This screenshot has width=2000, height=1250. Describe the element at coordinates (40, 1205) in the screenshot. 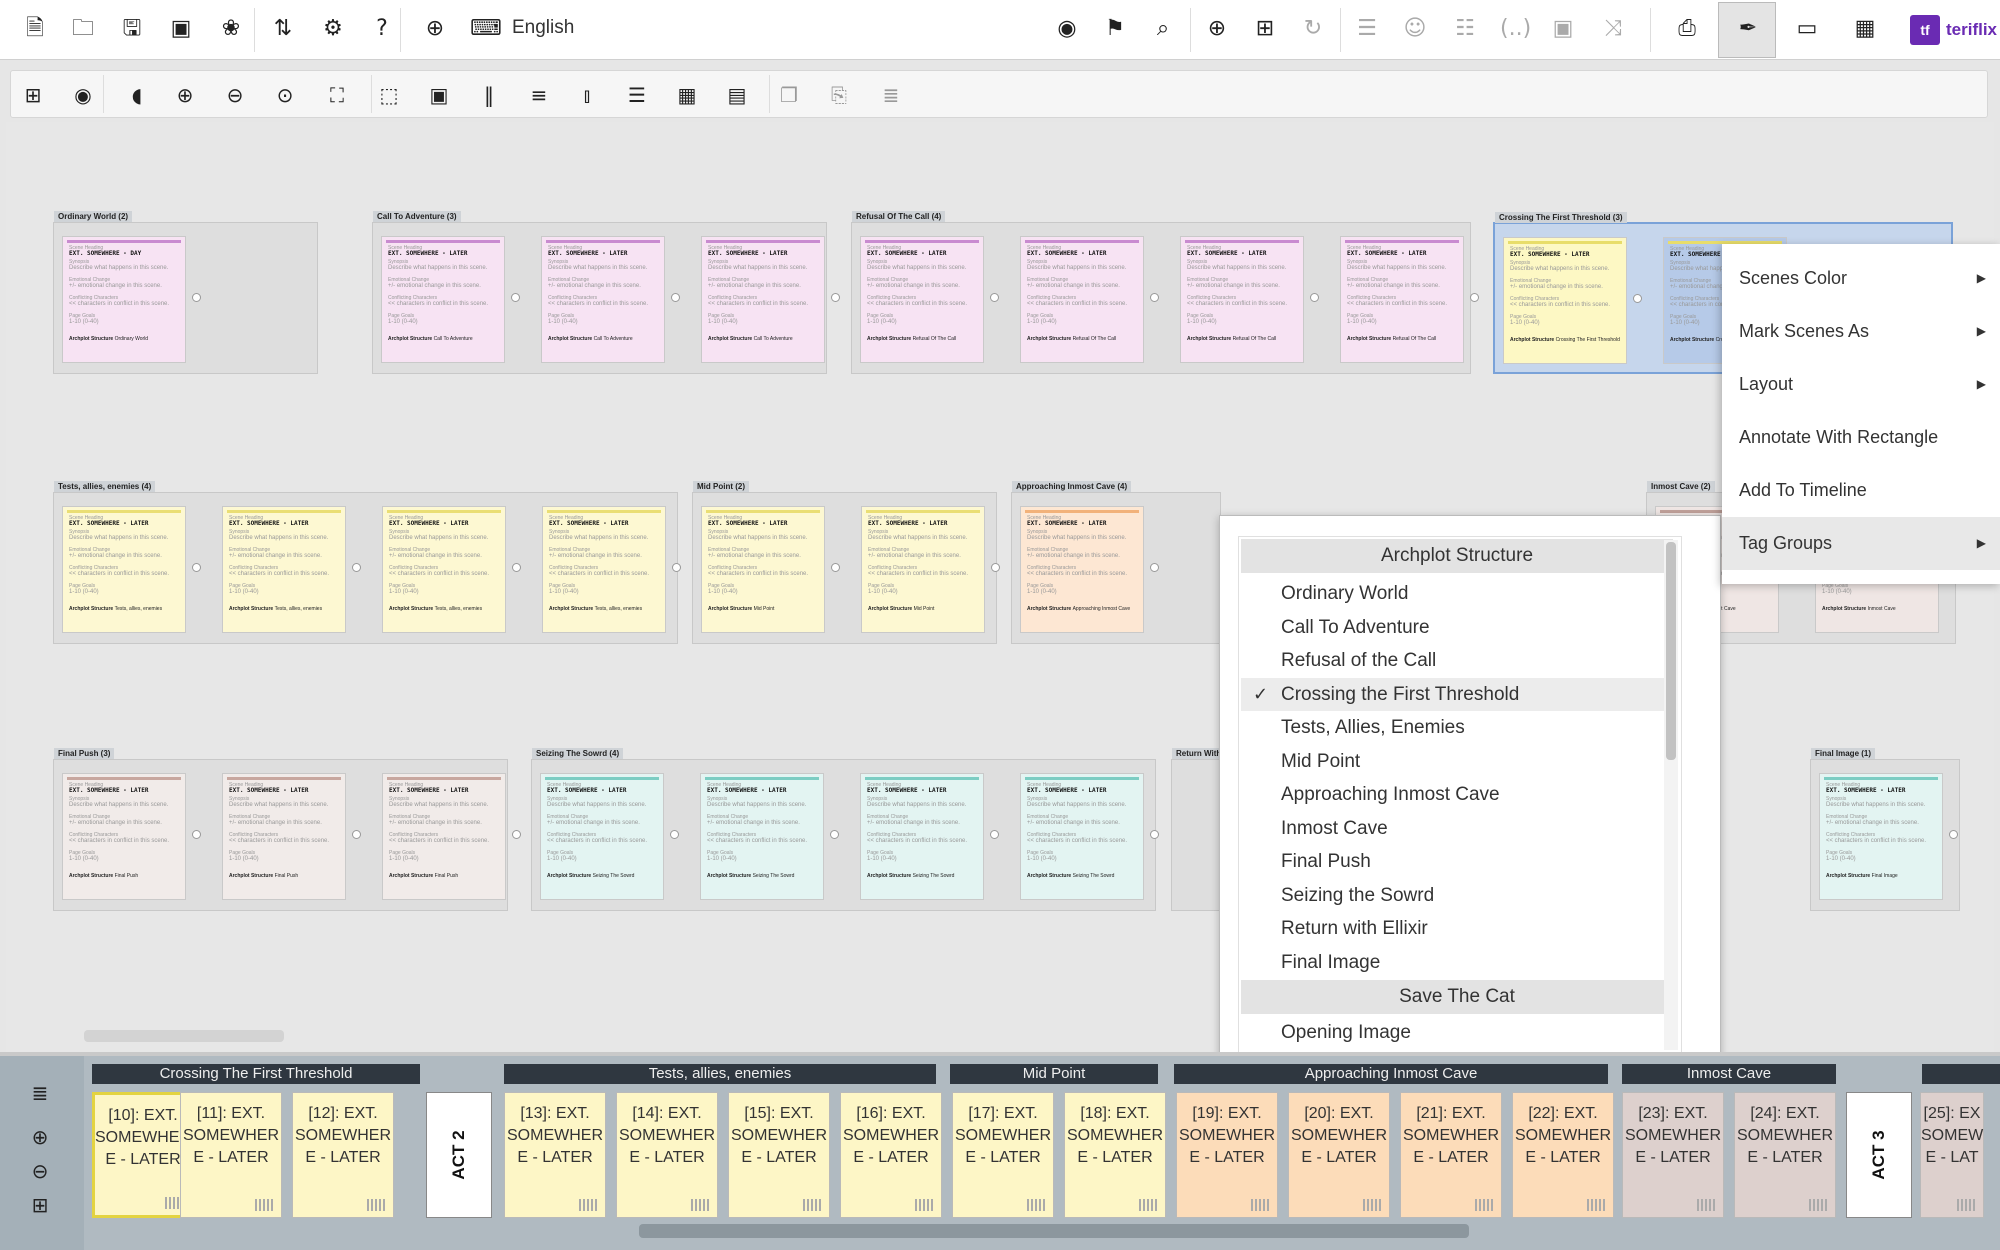

I see `add-icon: ⊞` at that location.